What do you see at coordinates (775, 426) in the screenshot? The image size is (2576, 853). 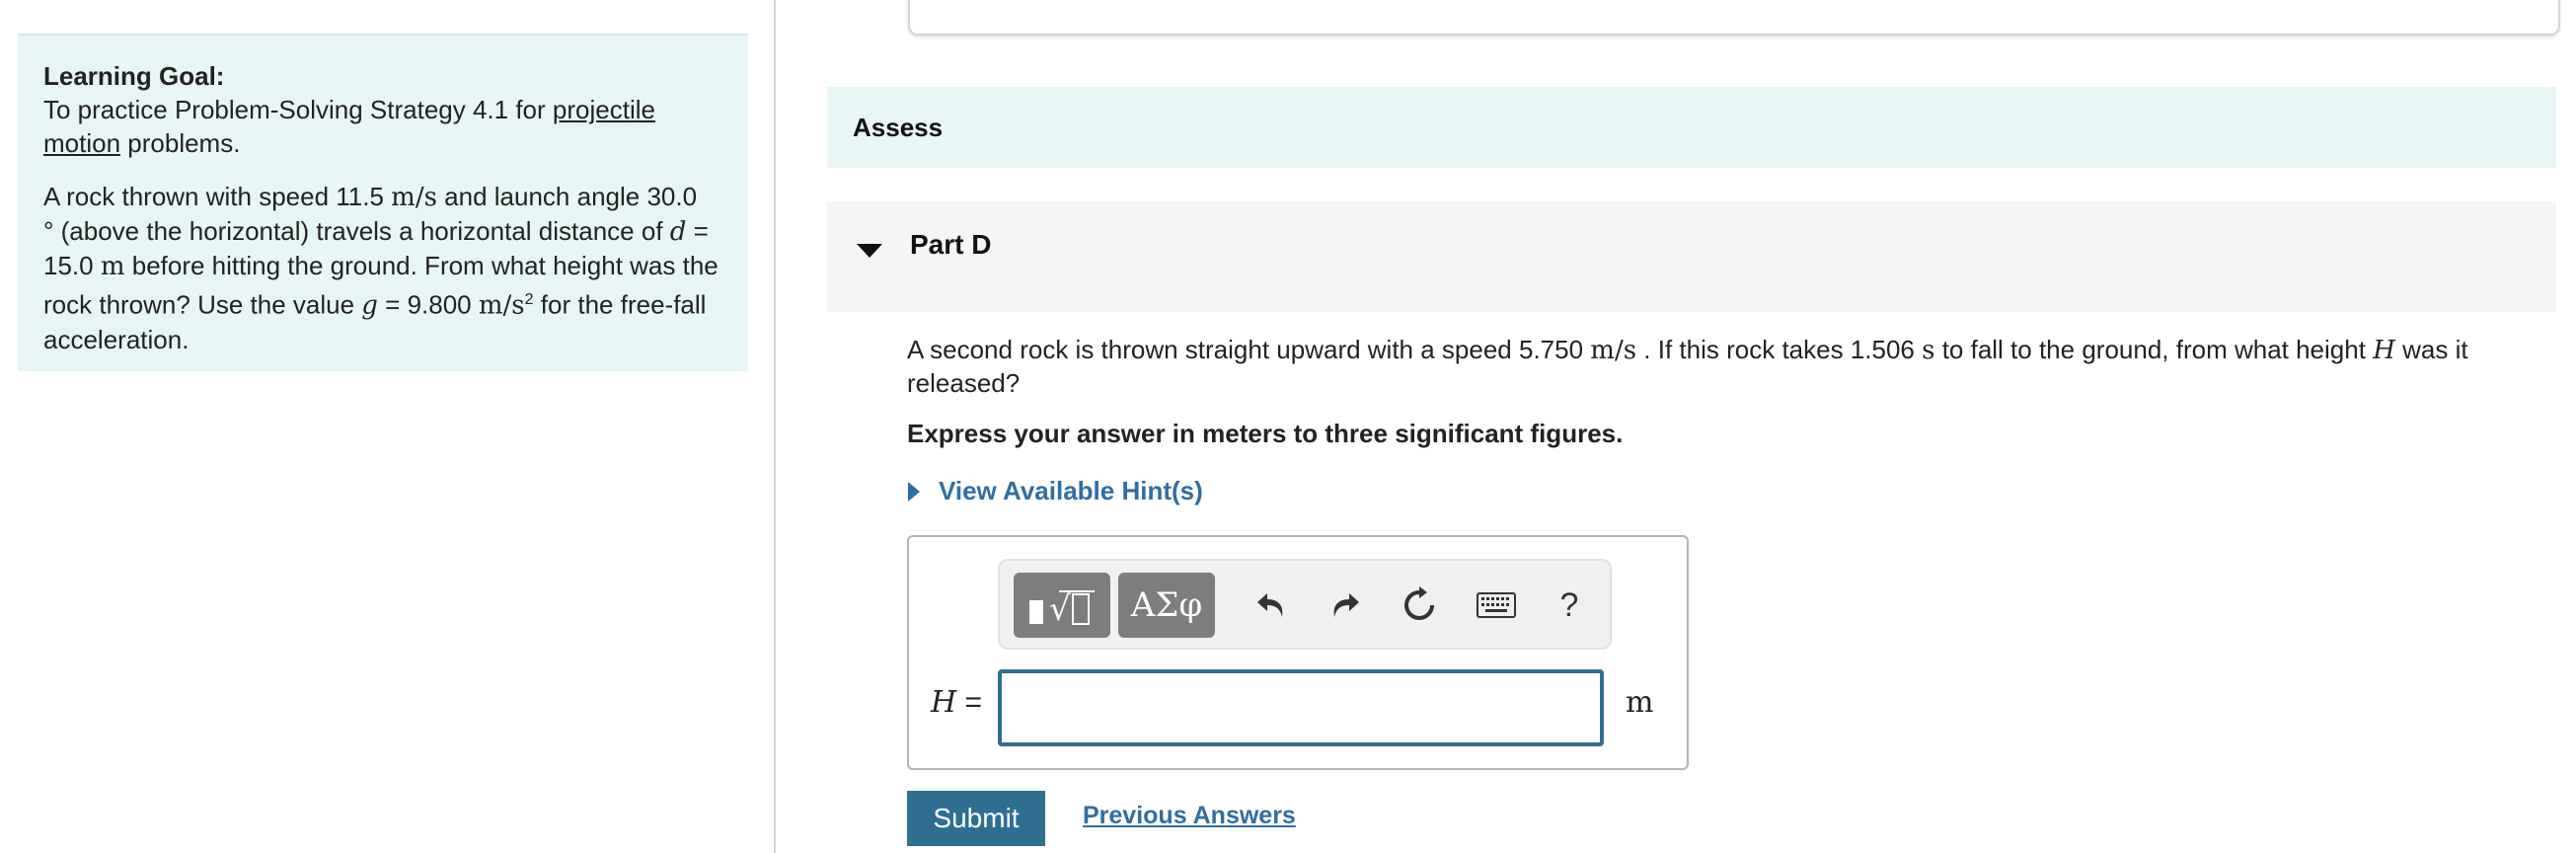 I see `pane-divider` at bounding box center [775, 426].